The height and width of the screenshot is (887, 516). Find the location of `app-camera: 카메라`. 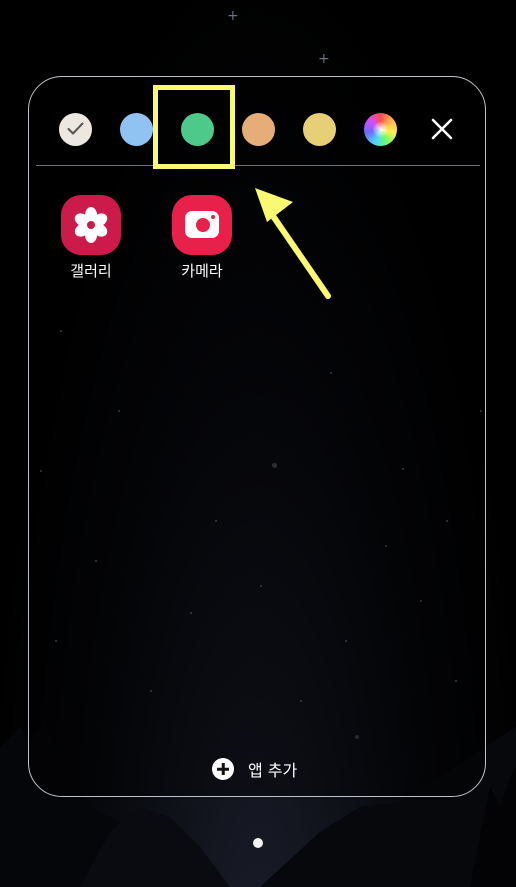

app-camera: 카메라 is located at coordinates (202, 238).